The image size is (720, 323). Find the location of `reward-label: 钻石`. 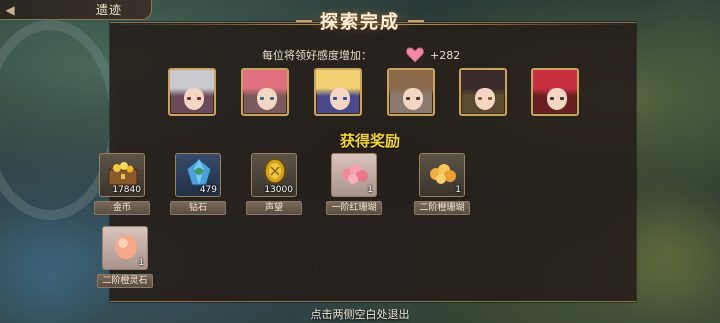

reward-label: 钻石 is located at coordinates (198, 208).